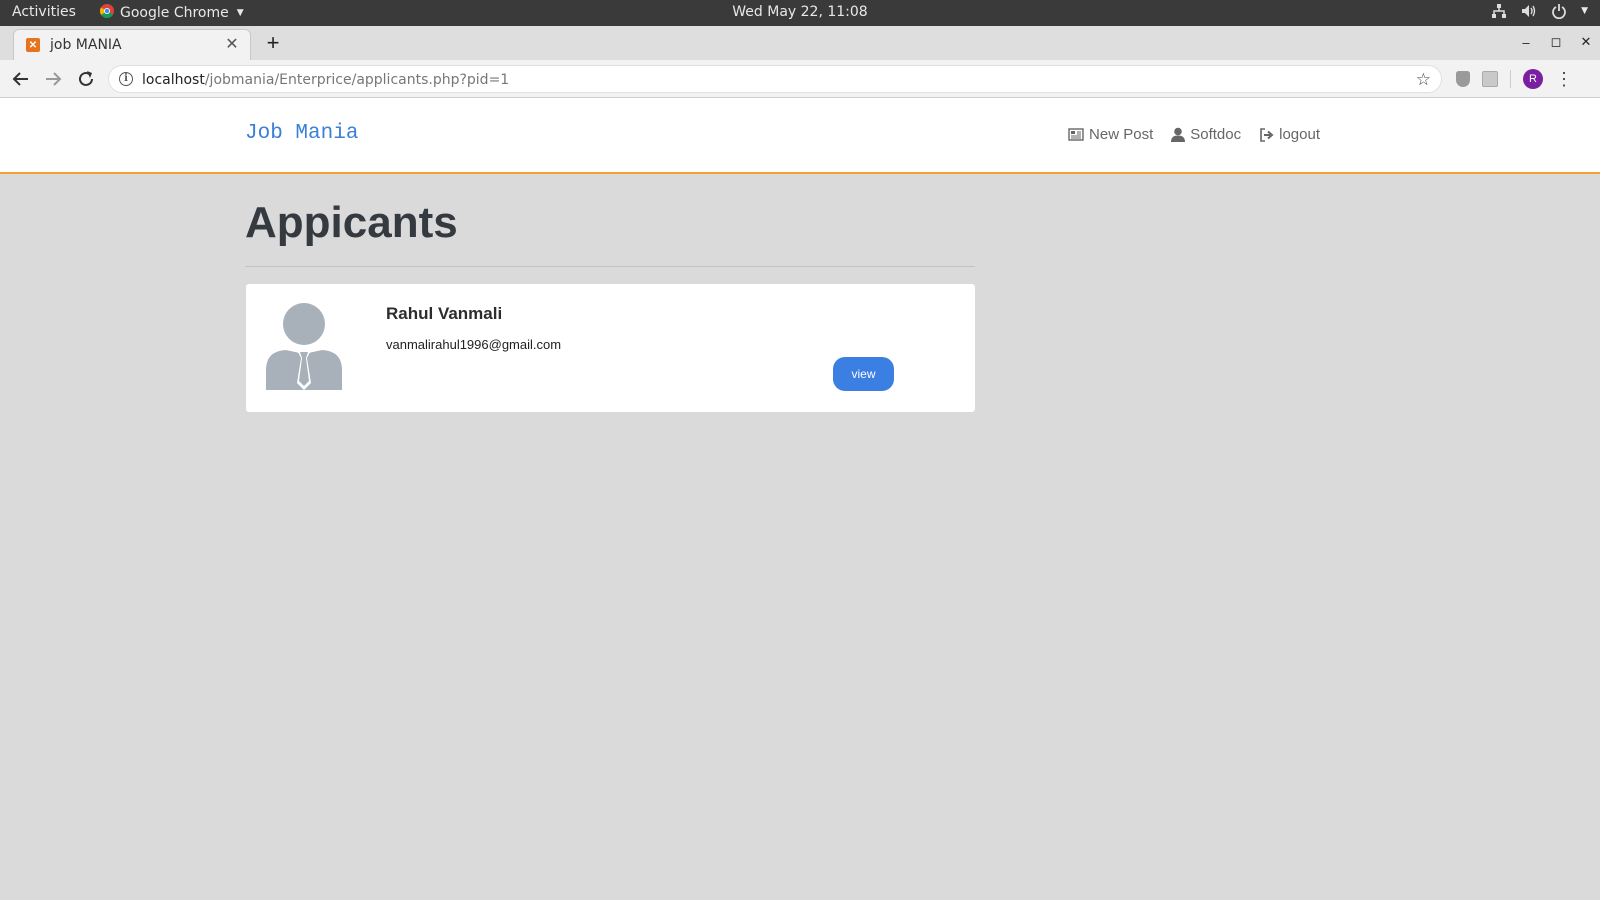  Describe the element at coordinates (1216, 134) in the screenshot. I see `nav-user-label: Softdoc` at that location.